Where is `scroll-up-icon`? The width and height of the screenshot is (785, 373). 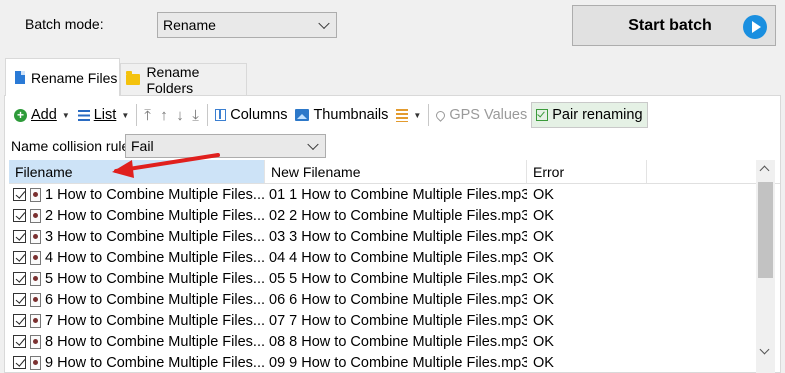
scroll-up-icon is located at coordinates (764, 170).